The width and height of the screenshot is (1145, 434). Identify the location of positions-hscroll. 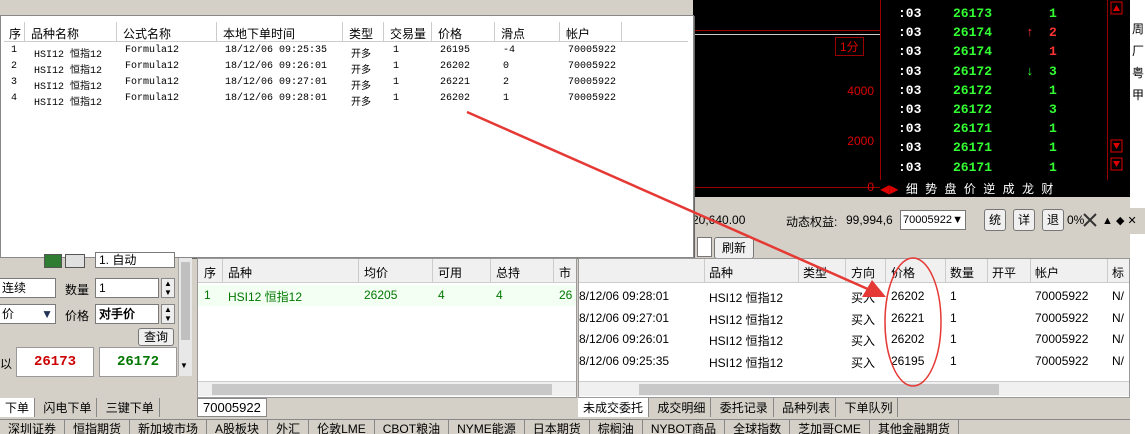
(387, 388).